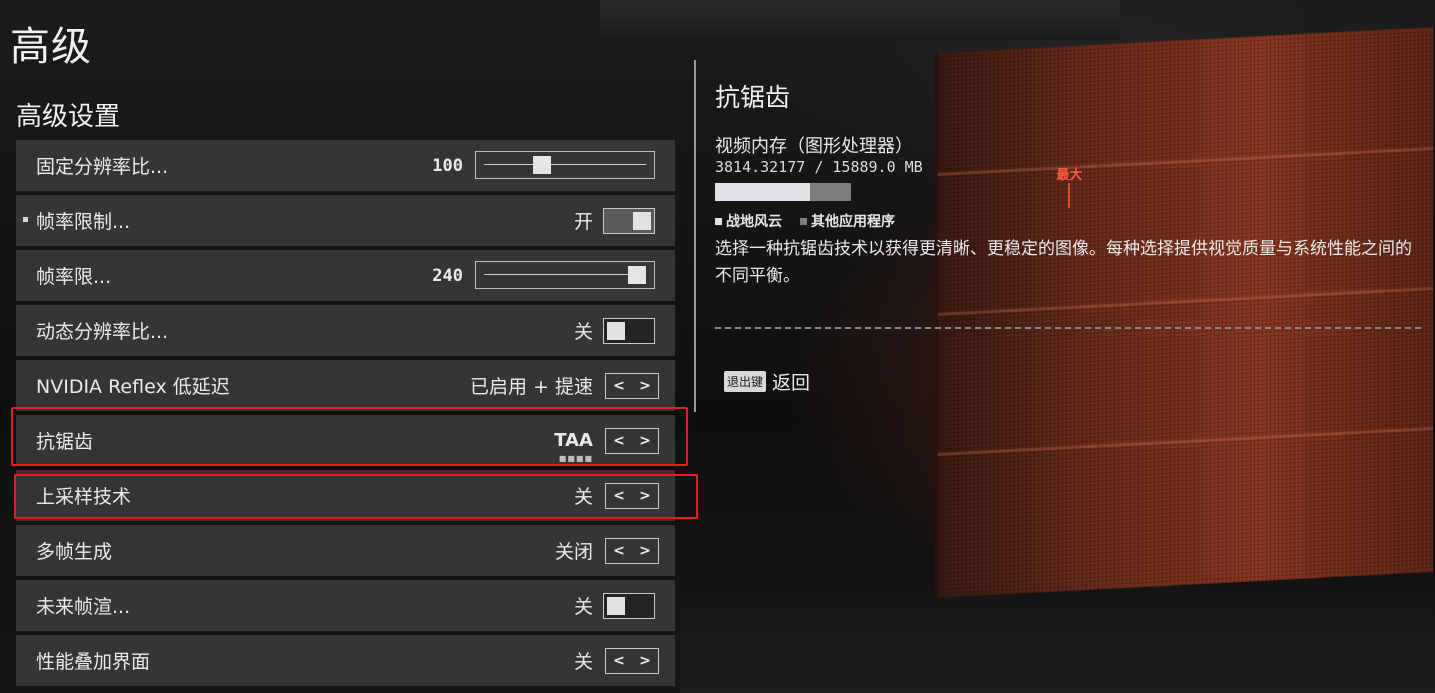 Image resolution: width=1435 pixels, height=693 pixels. I want to click on vram-other-segment, so click(830, 192).